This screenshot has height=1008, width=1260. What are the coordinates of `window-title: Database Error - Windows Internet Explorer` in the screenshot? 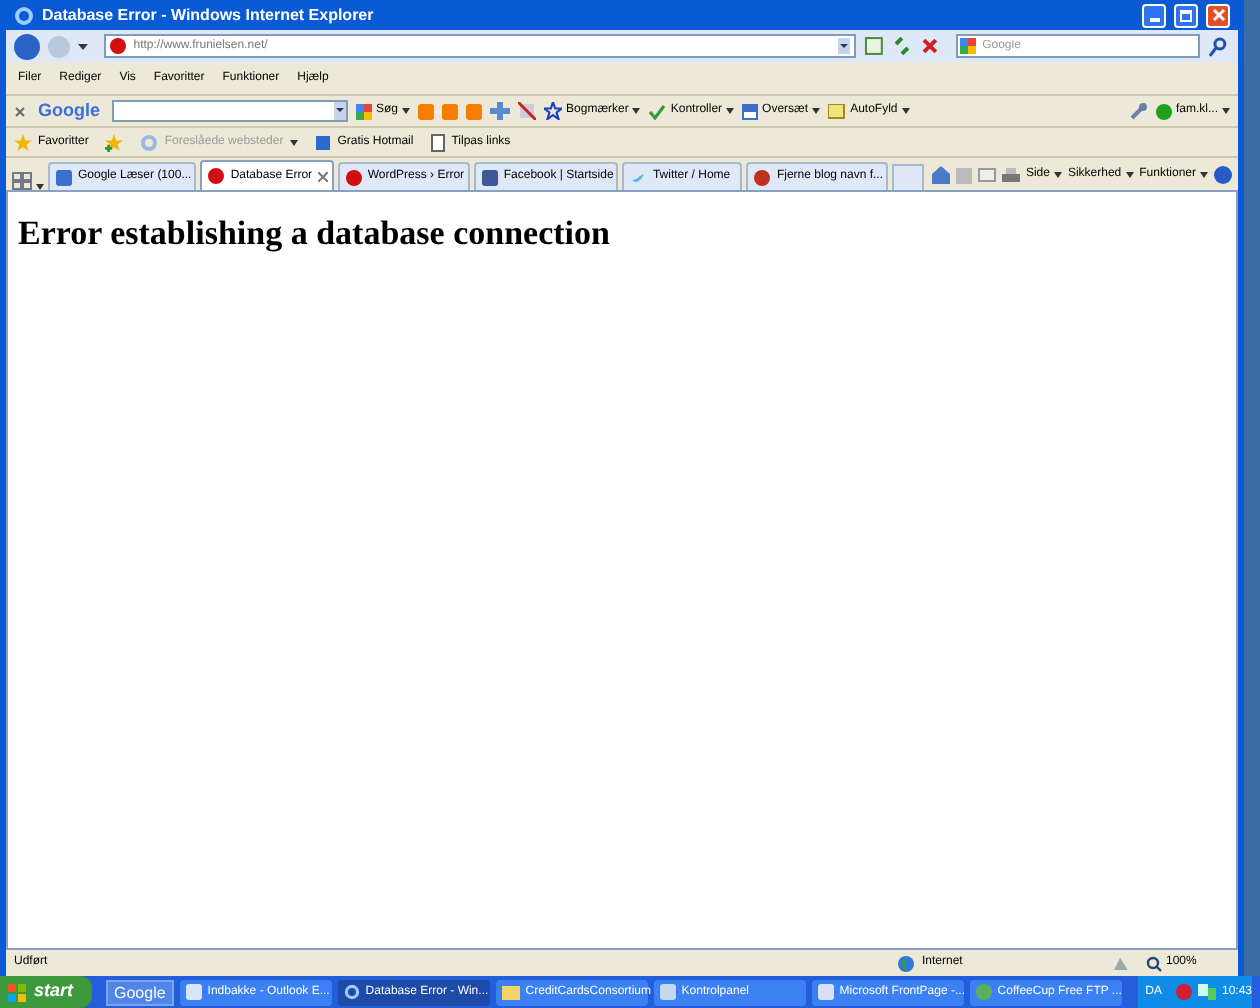 It's located at (209, 15).